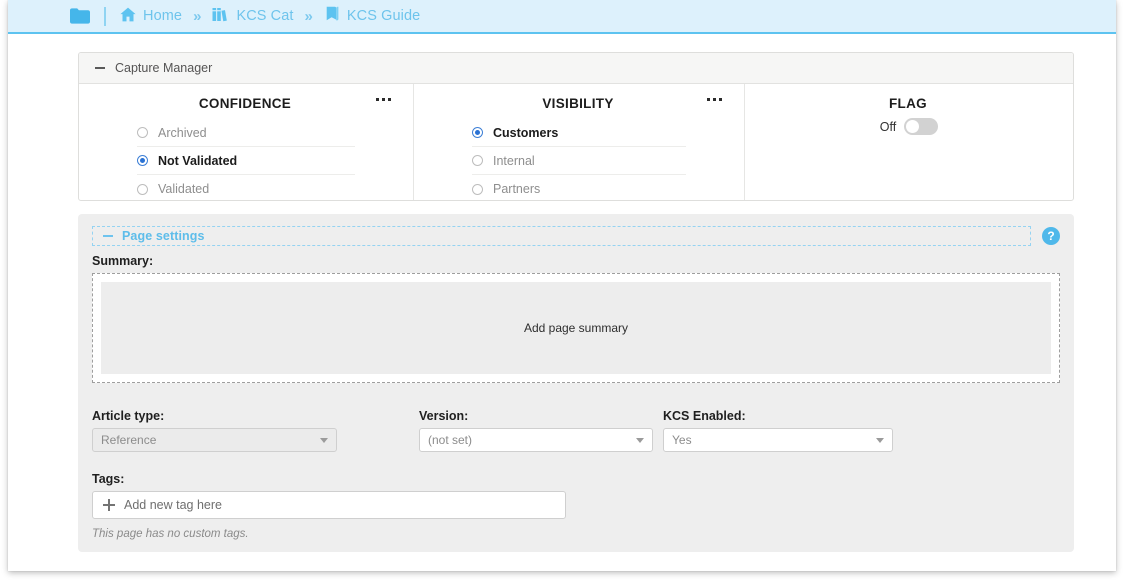  What do you see at coordinates (198, 160) in the screenshot?
I see `radio-label: Not Validated` at bounding box center [198, 160].